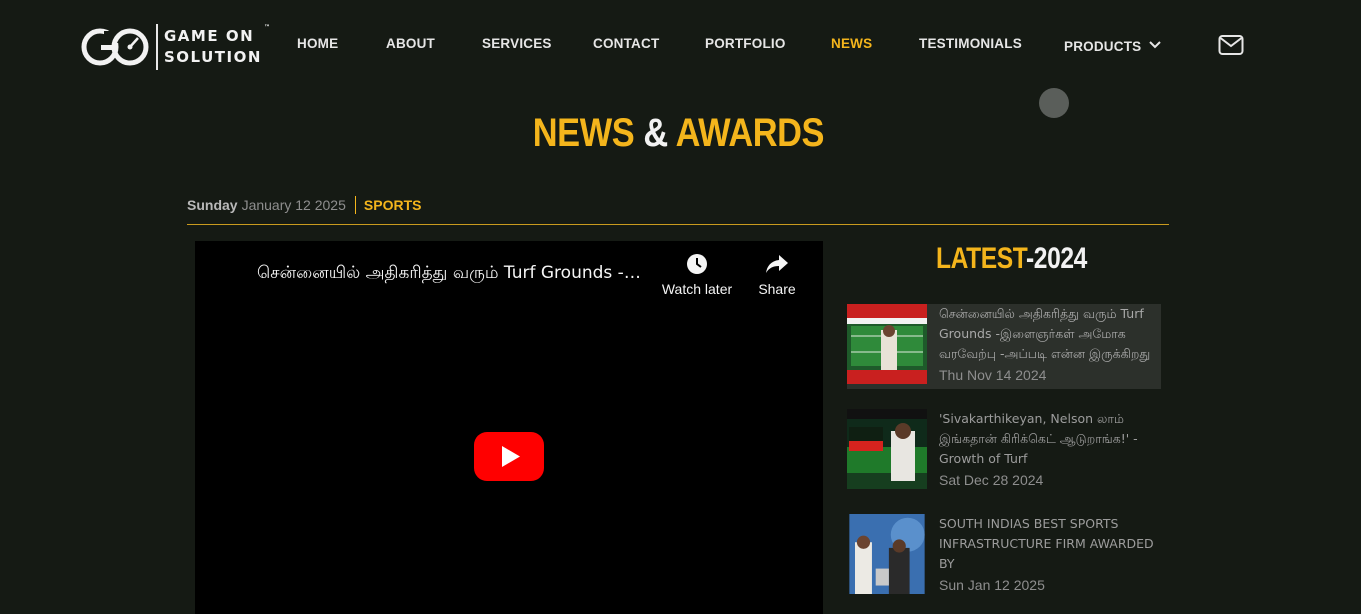 The height and width of the screenshot is (614, 1361). I want to click on envelope-icon, so click(1231, 45).